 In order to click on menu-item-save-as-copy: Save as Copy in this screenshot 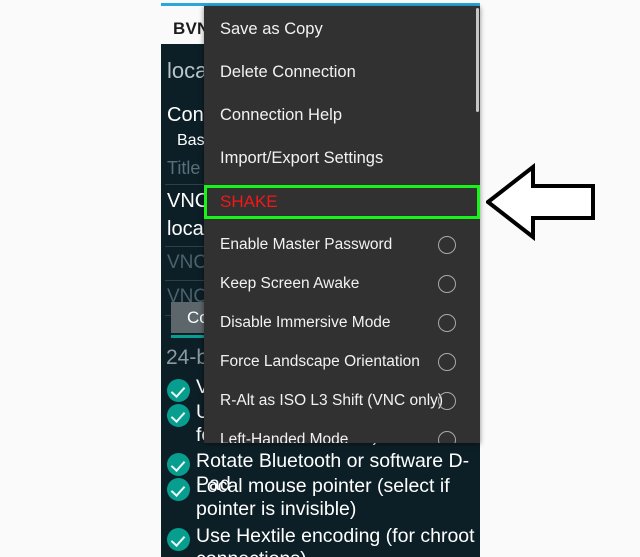, I will do `click(342, 29)`.